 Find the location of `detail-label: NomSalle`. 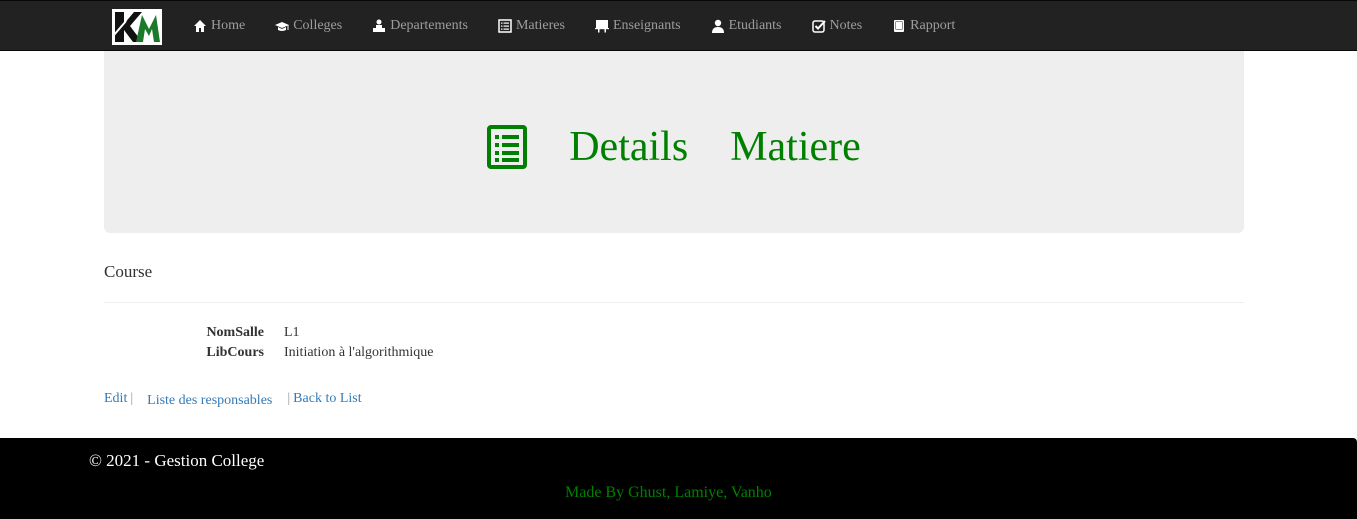

detail-label: NomSalle is located at coordinates (235, 332).